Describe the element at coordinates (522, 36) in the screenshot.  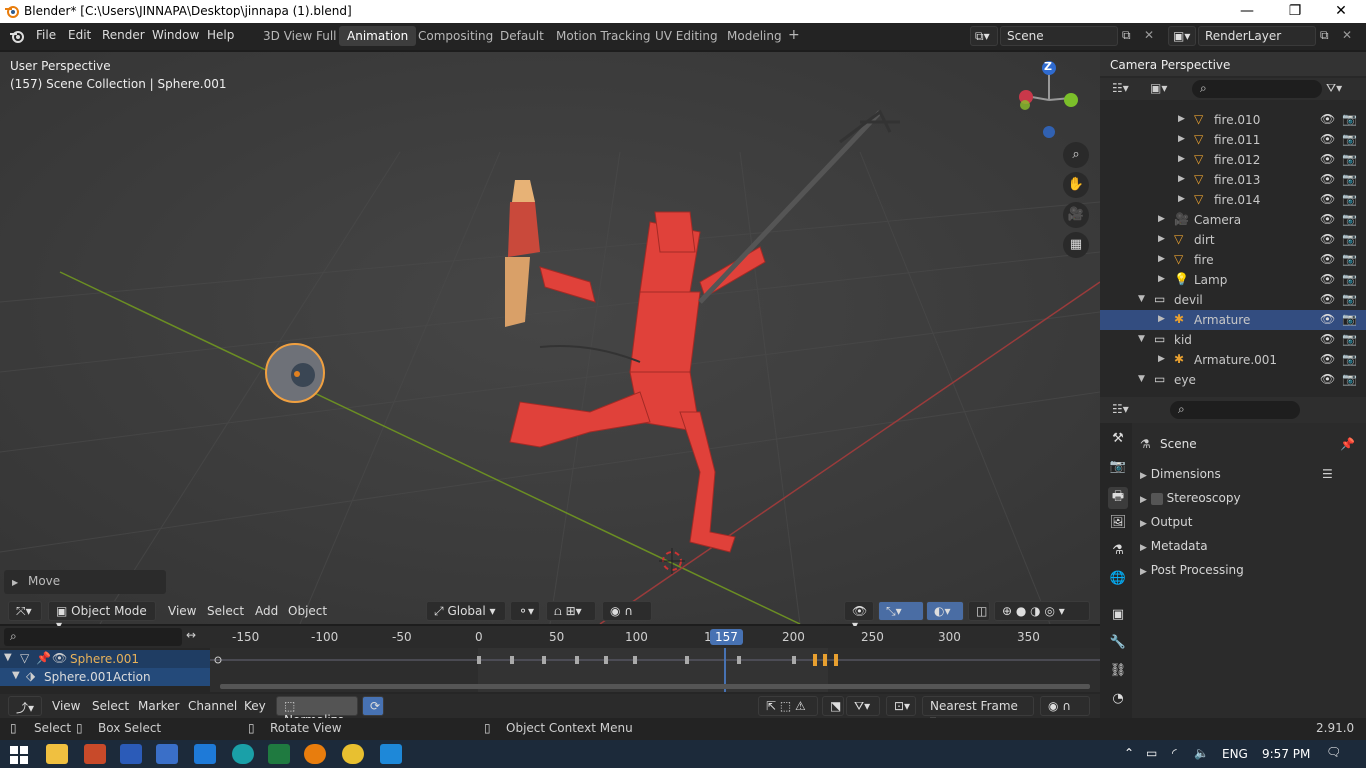
I see `tab-default: Default` at that location.